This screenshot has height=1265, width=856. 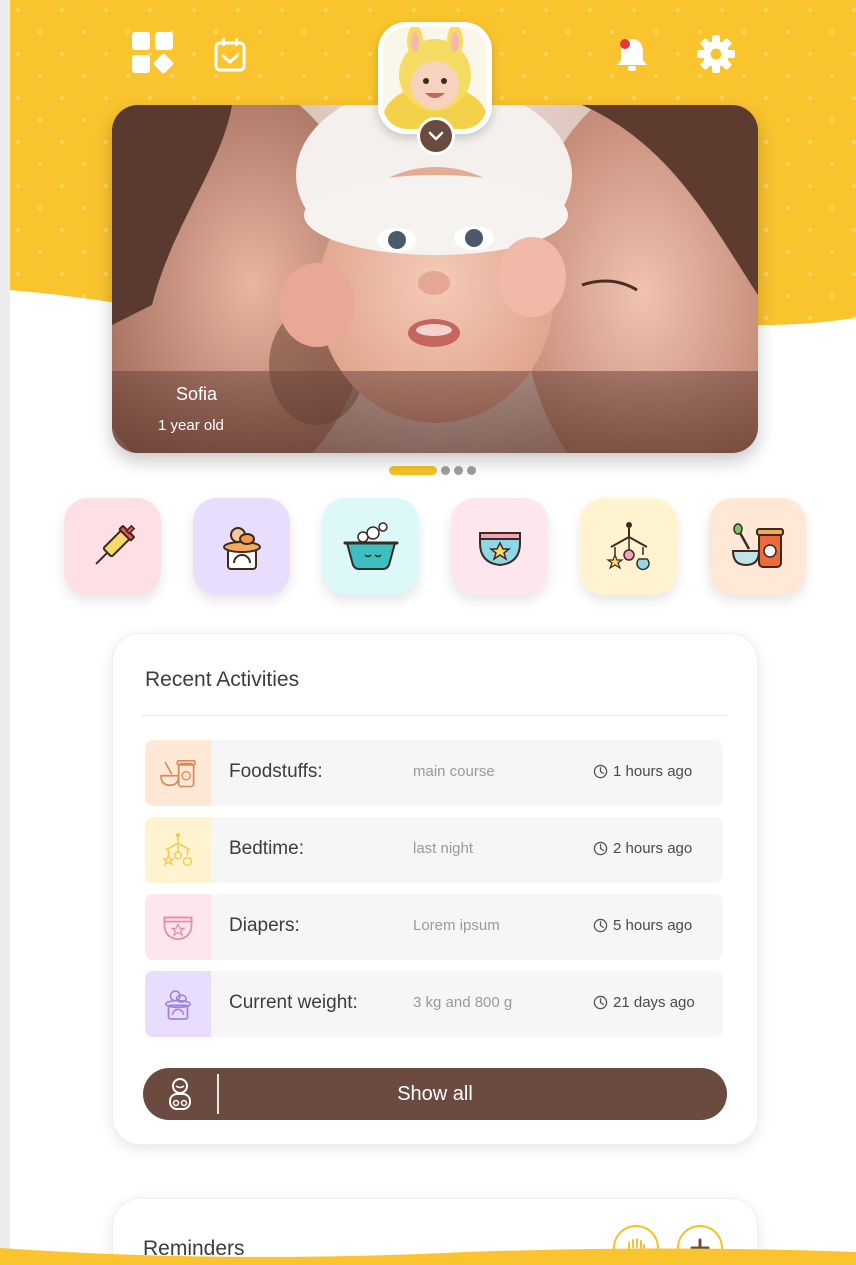 I want to click on category-tiles, so click(x=435, y=546).